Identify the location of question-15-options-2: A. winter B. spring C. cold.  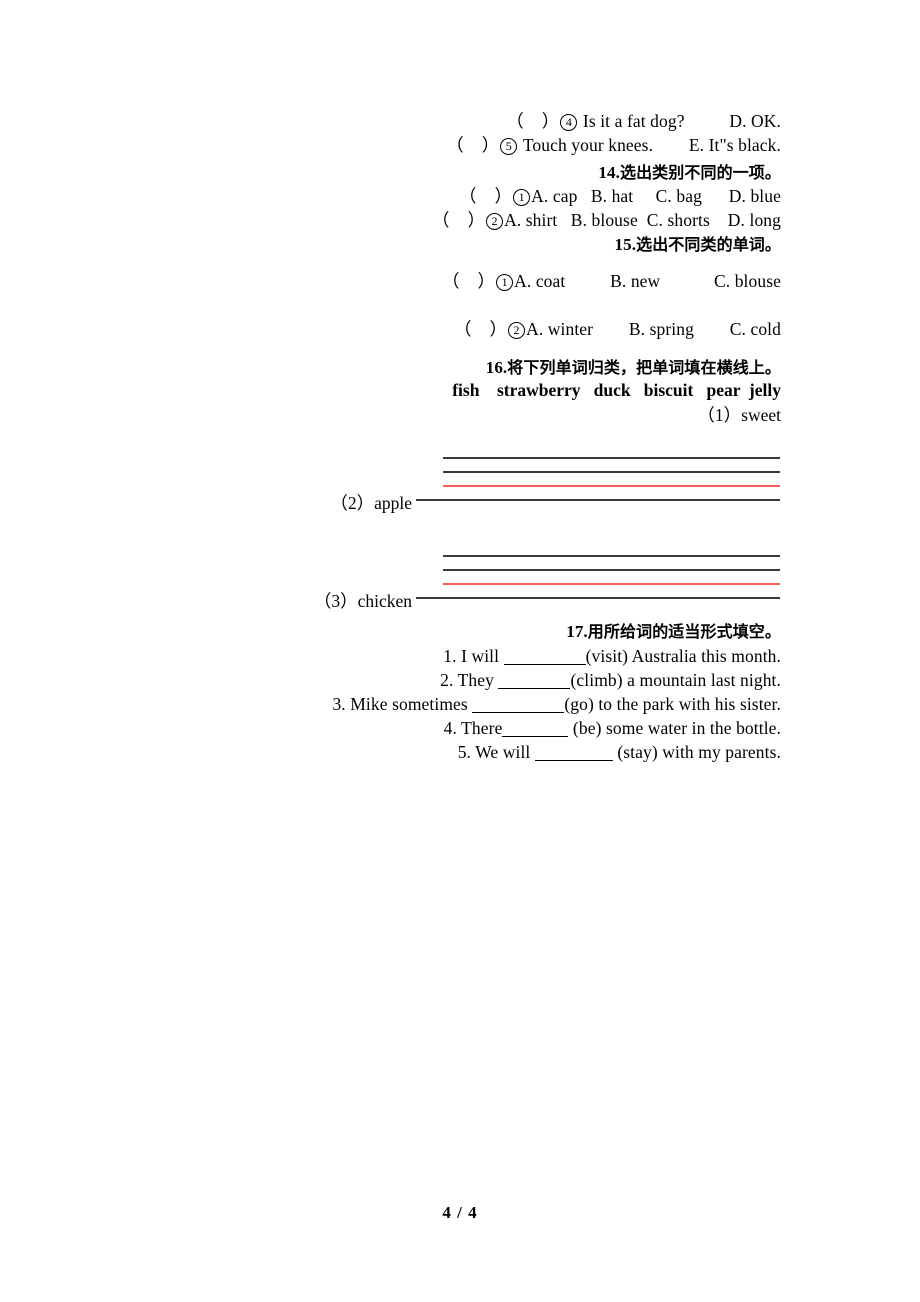
(653, 329).